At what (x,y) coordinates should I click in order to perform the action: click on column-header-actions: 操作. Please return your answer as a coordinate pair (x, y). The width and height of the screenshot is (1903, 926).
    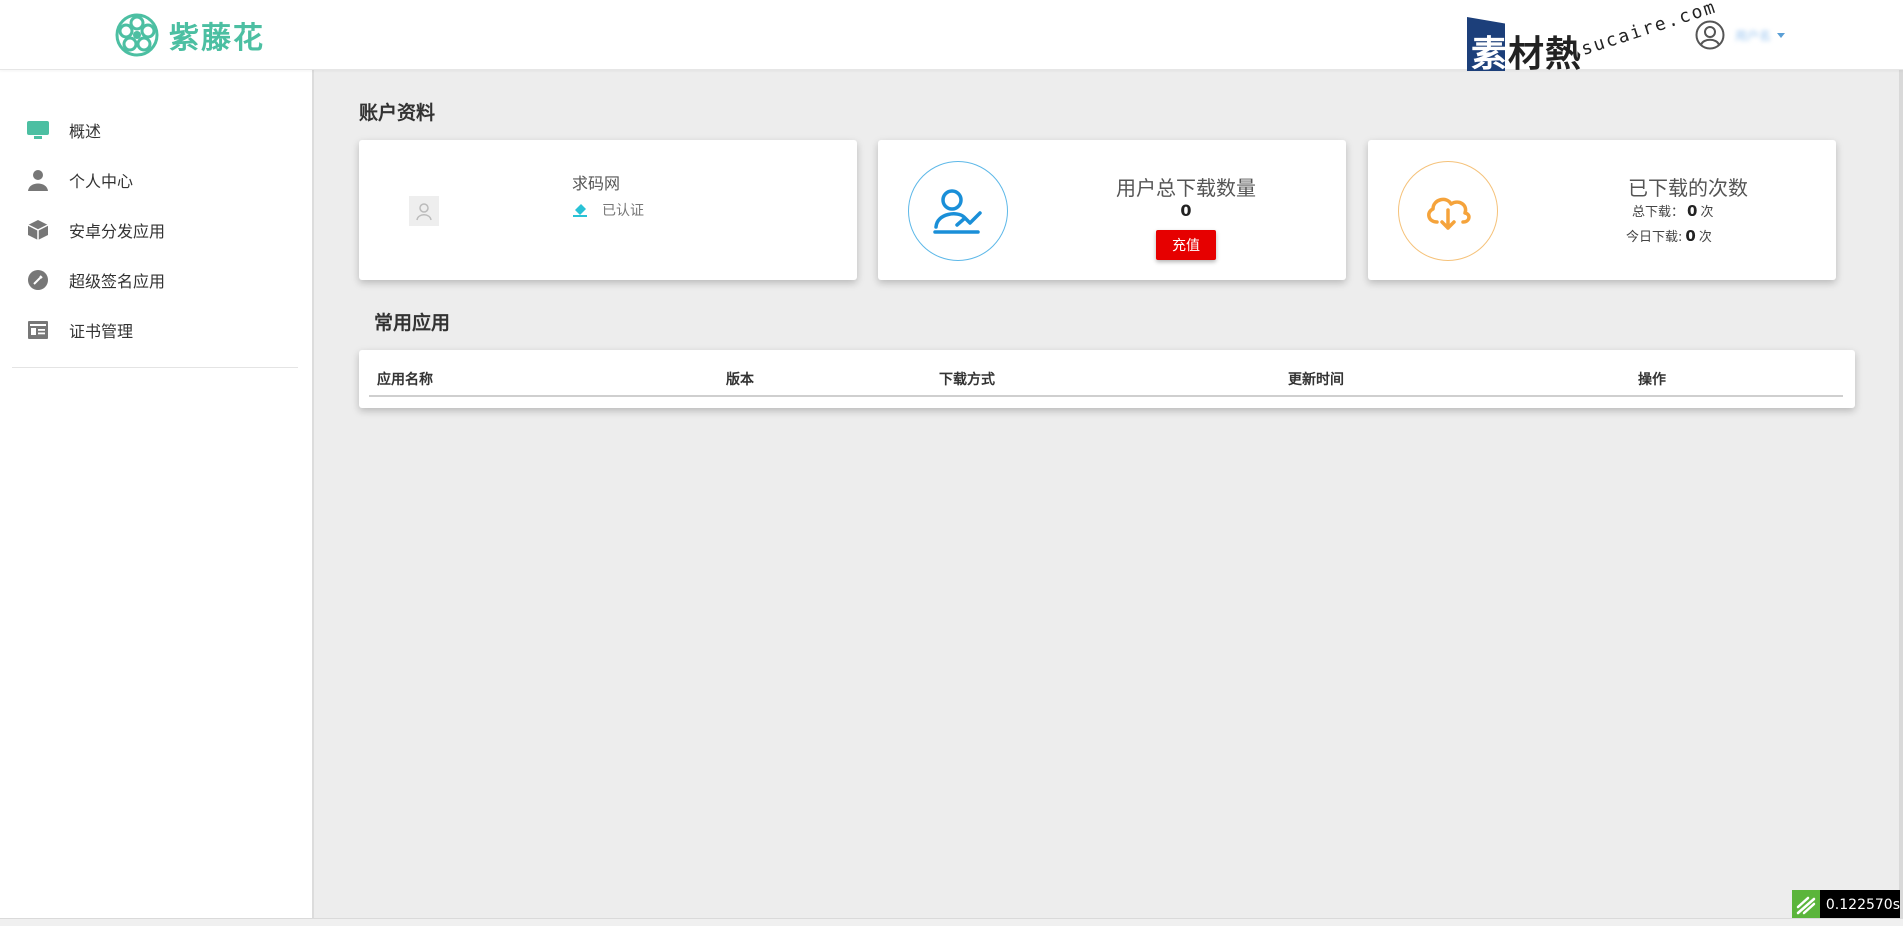
    Looking at the image, I should click on (1652, 380).